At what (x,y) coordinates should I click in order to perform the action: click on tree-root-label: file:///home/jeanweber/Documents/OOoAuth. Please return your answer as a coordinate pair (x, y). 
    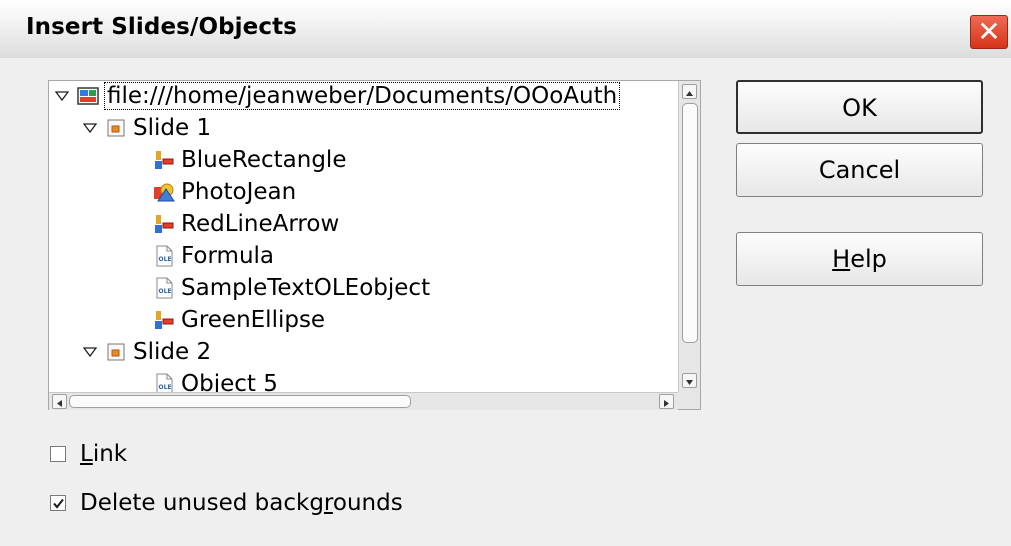
    Looking at the image, I should click on (362, 96).